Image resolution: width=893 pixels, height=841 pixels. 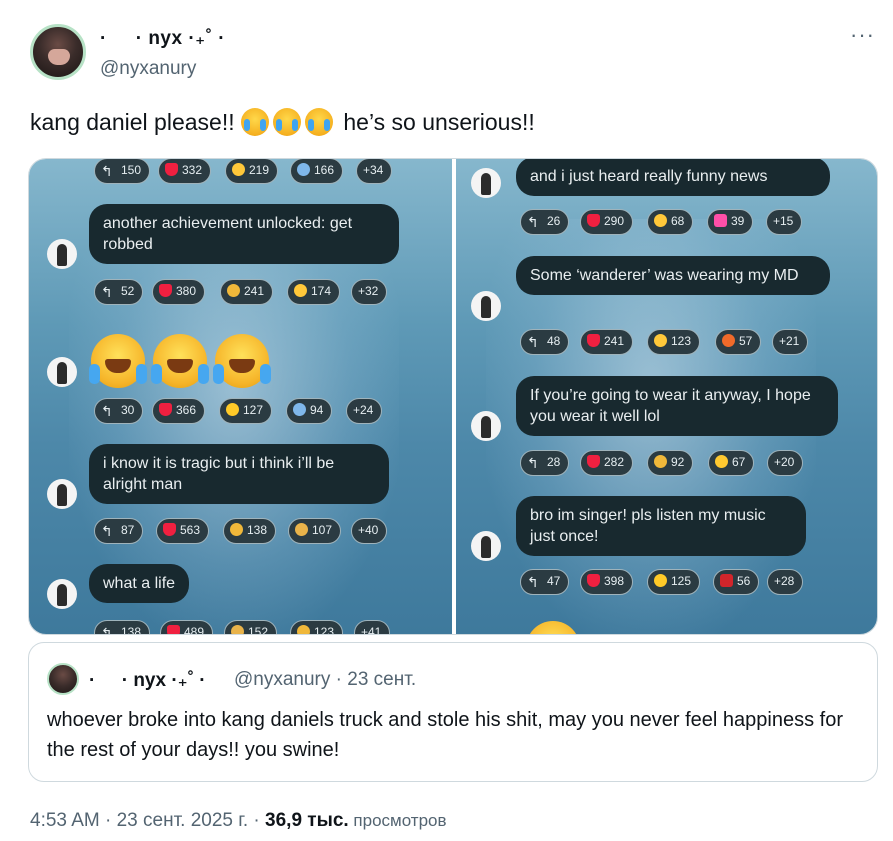 I want to click on quoted-author-avatar, so click(x=63, y=679).